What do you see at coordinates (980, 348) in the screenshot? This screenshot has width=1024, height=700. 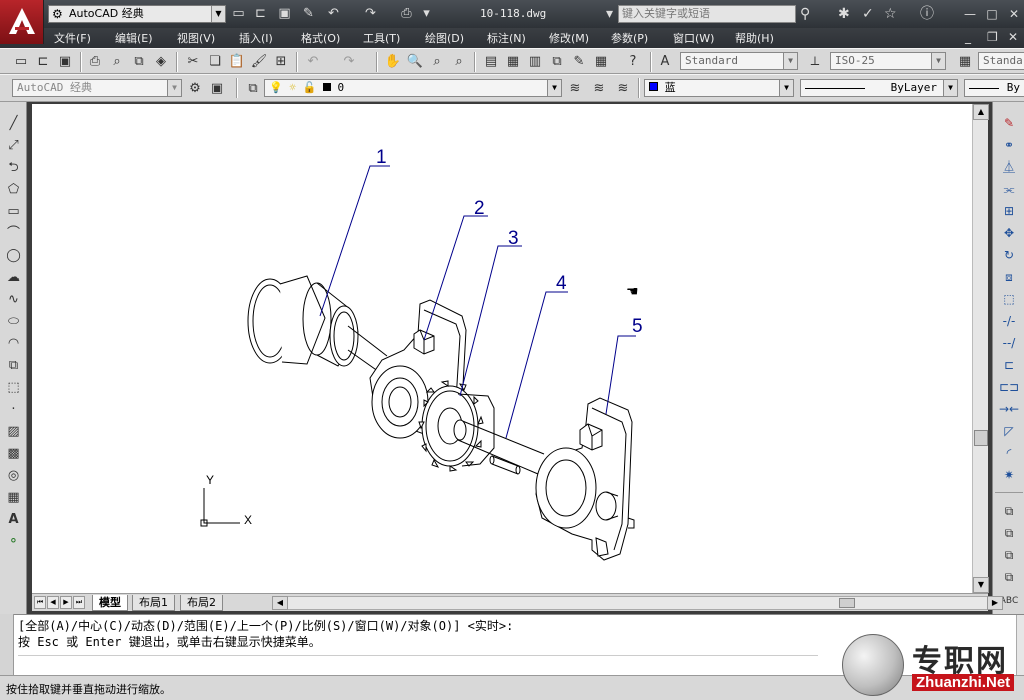 I see `vertical-scrollbar: ▲ ▼` at bounding box center [980, 348].